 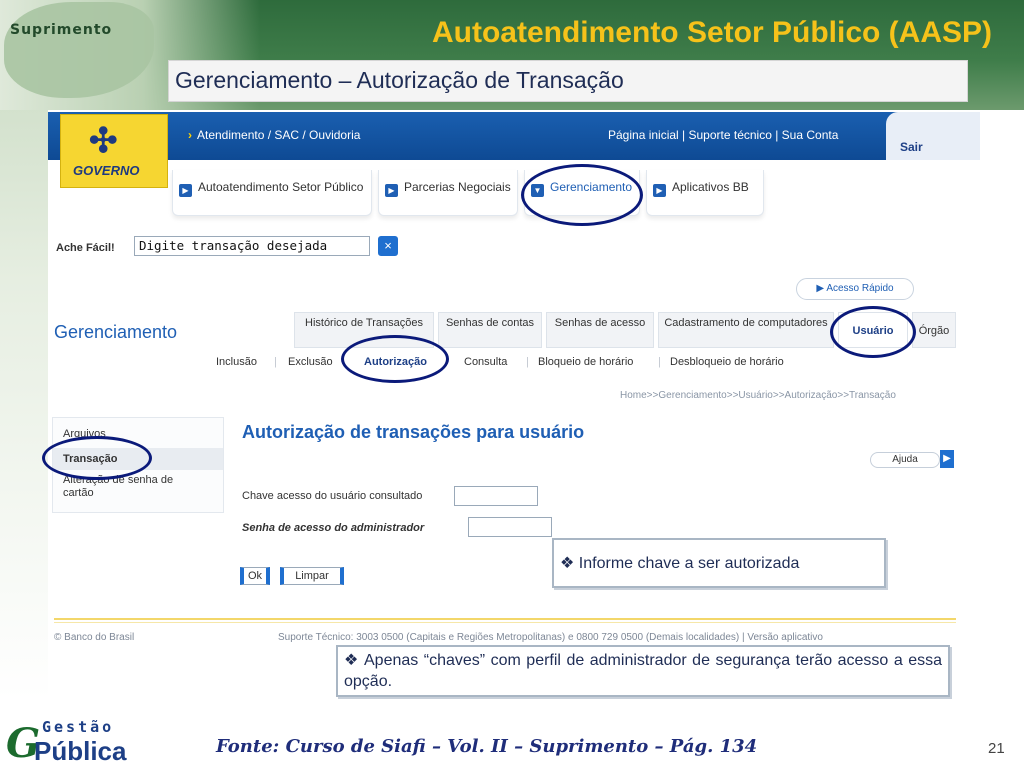 I want to click on tab-autoatendimento: ▶ Autoatendimento Setor Público, so click(x=272, y=193).